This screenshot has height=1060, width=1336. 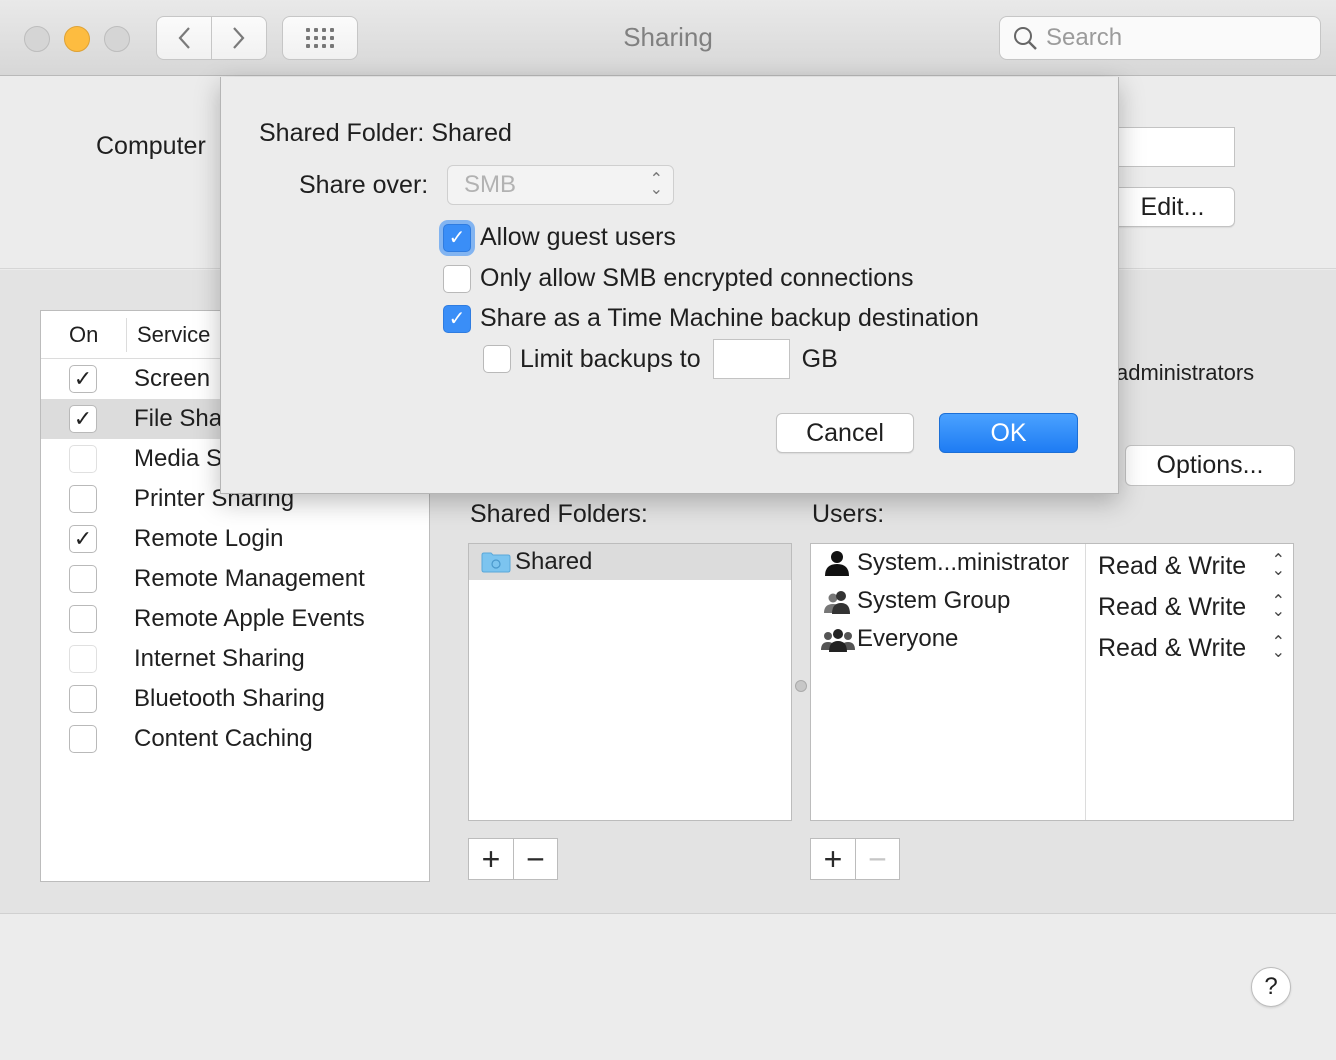 I want to click on forward-button, so click(x=239, y=38).